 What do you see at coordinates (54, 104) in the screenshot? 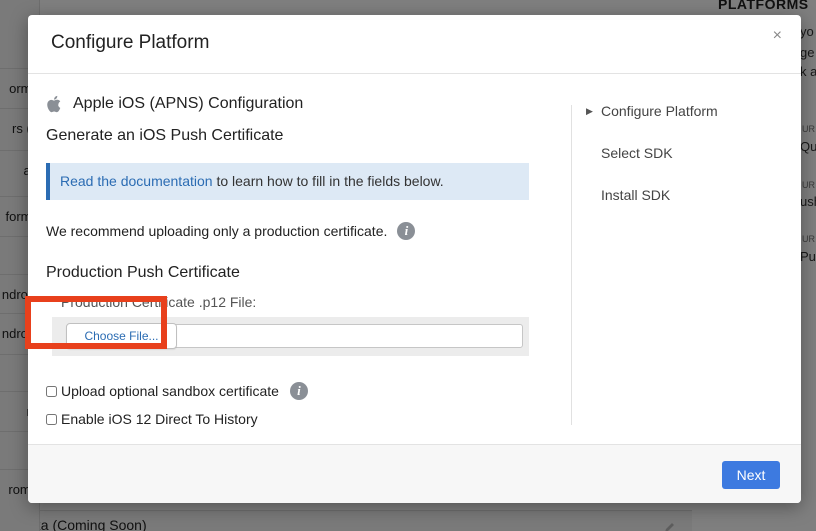
I see `apple-icon` at bounding box center [54, 104].